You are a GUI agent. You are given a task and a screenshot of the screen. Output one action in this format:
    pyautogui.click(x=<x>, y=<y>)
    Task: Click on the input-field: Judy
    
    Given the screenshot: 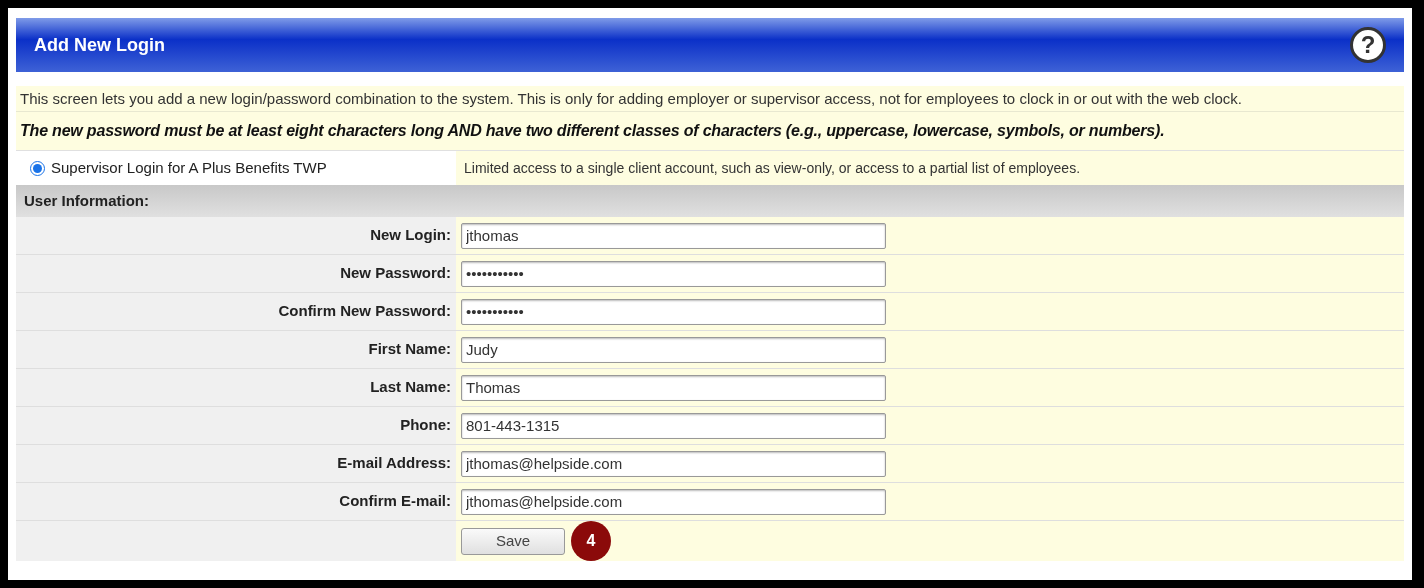 What is the action you would take?
    pyautogui.click(x=673, y=349)
    